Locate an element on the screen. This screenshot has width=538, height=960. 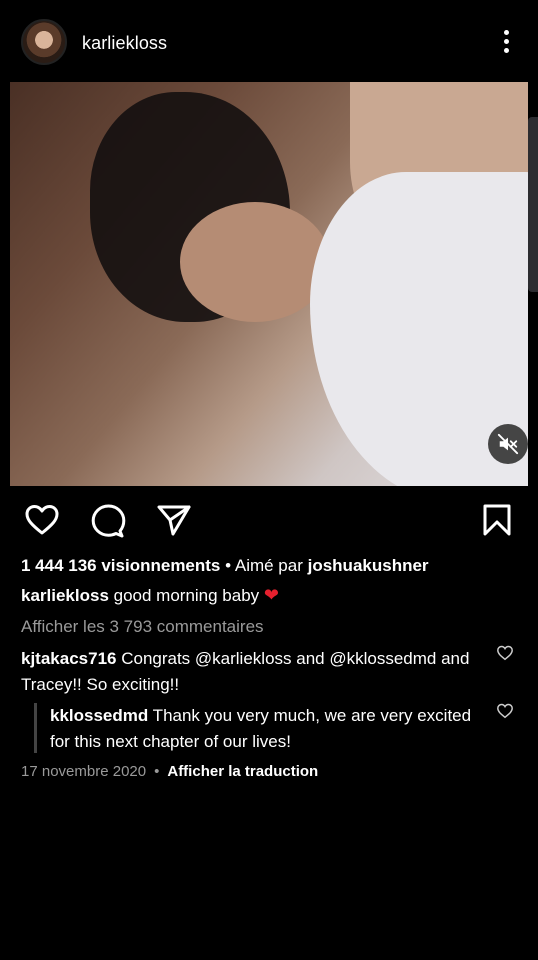
reply-username: kklossedmd is located at coordinates (99, 715).